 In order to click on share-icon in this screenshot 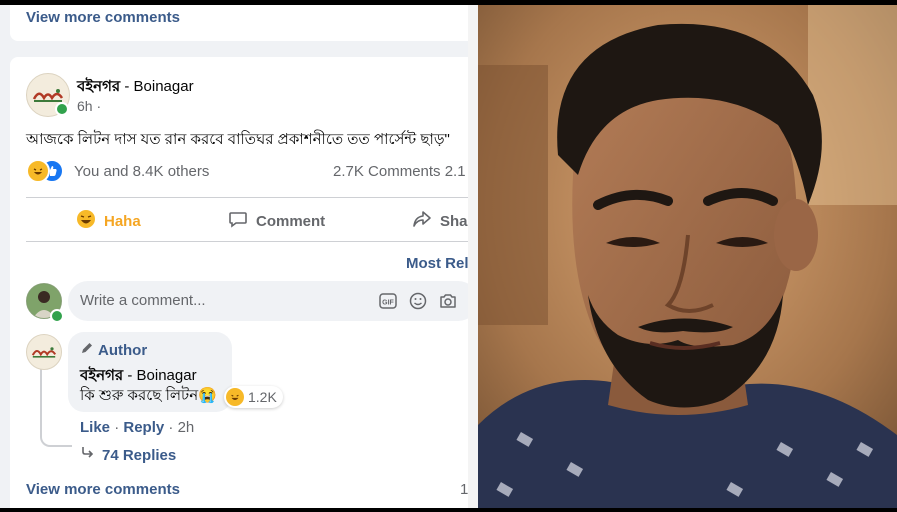, I will do `click(426, 221)`.